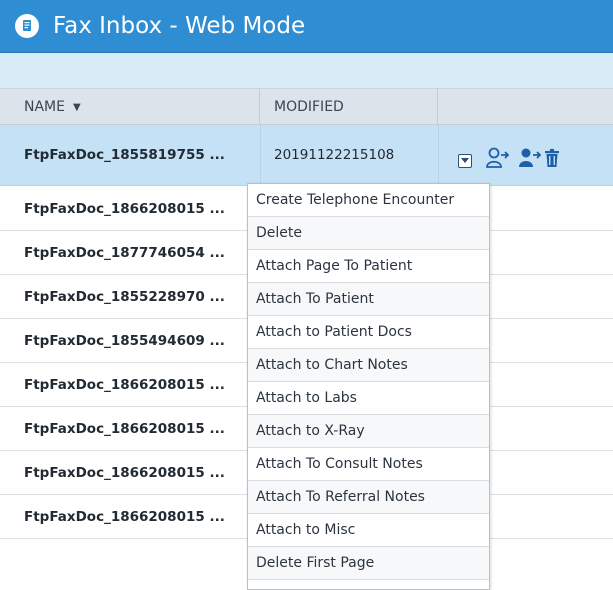 The width and height of the screenshot is (613, 590). What do you see at coordinates (368, 497) in the screenshot?
I see `menu-item: Attach To Referral Notes` at bounding box center [368, 497].